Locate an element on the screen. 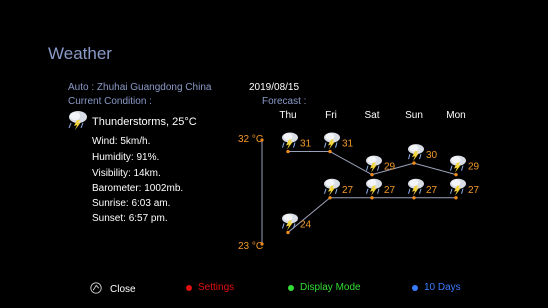  red-button-icon is located at coordinates (189, 287).